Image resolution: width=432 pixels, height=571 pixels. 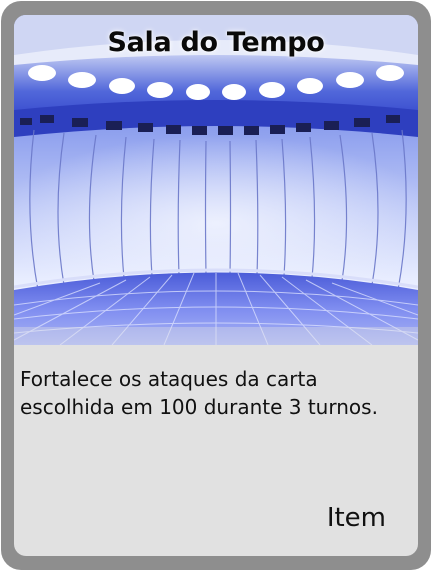 What do you see at coordinates (356, 518) in the screenshot?
I see `card-type-label: Item` at bounding box center [356, 518].